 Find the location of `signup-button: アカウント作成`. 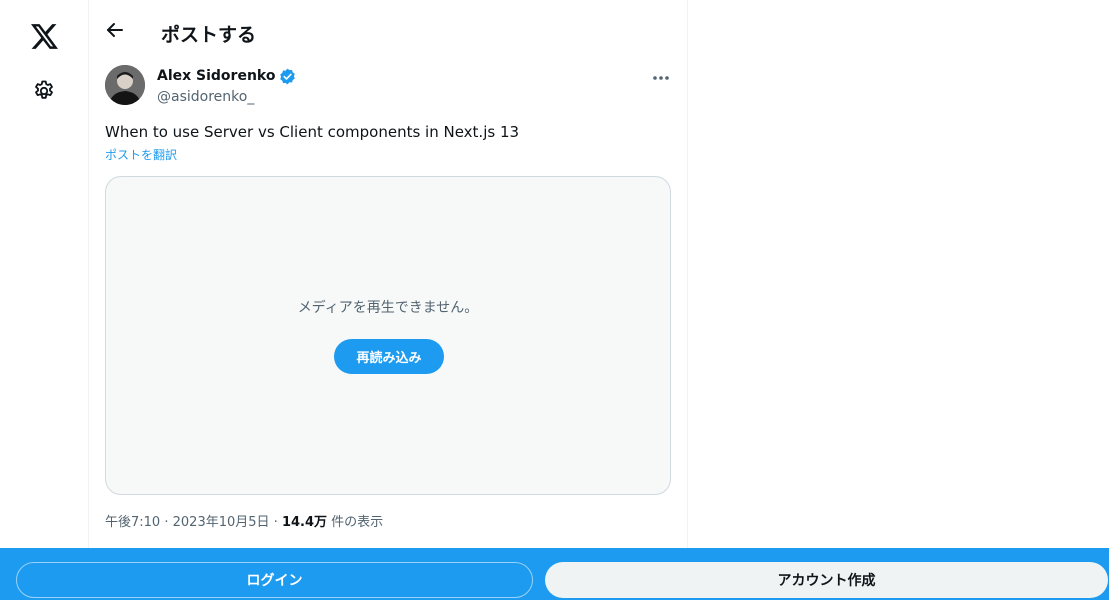

signup-button: アカウント作成 is located at coordinates (826, 580).